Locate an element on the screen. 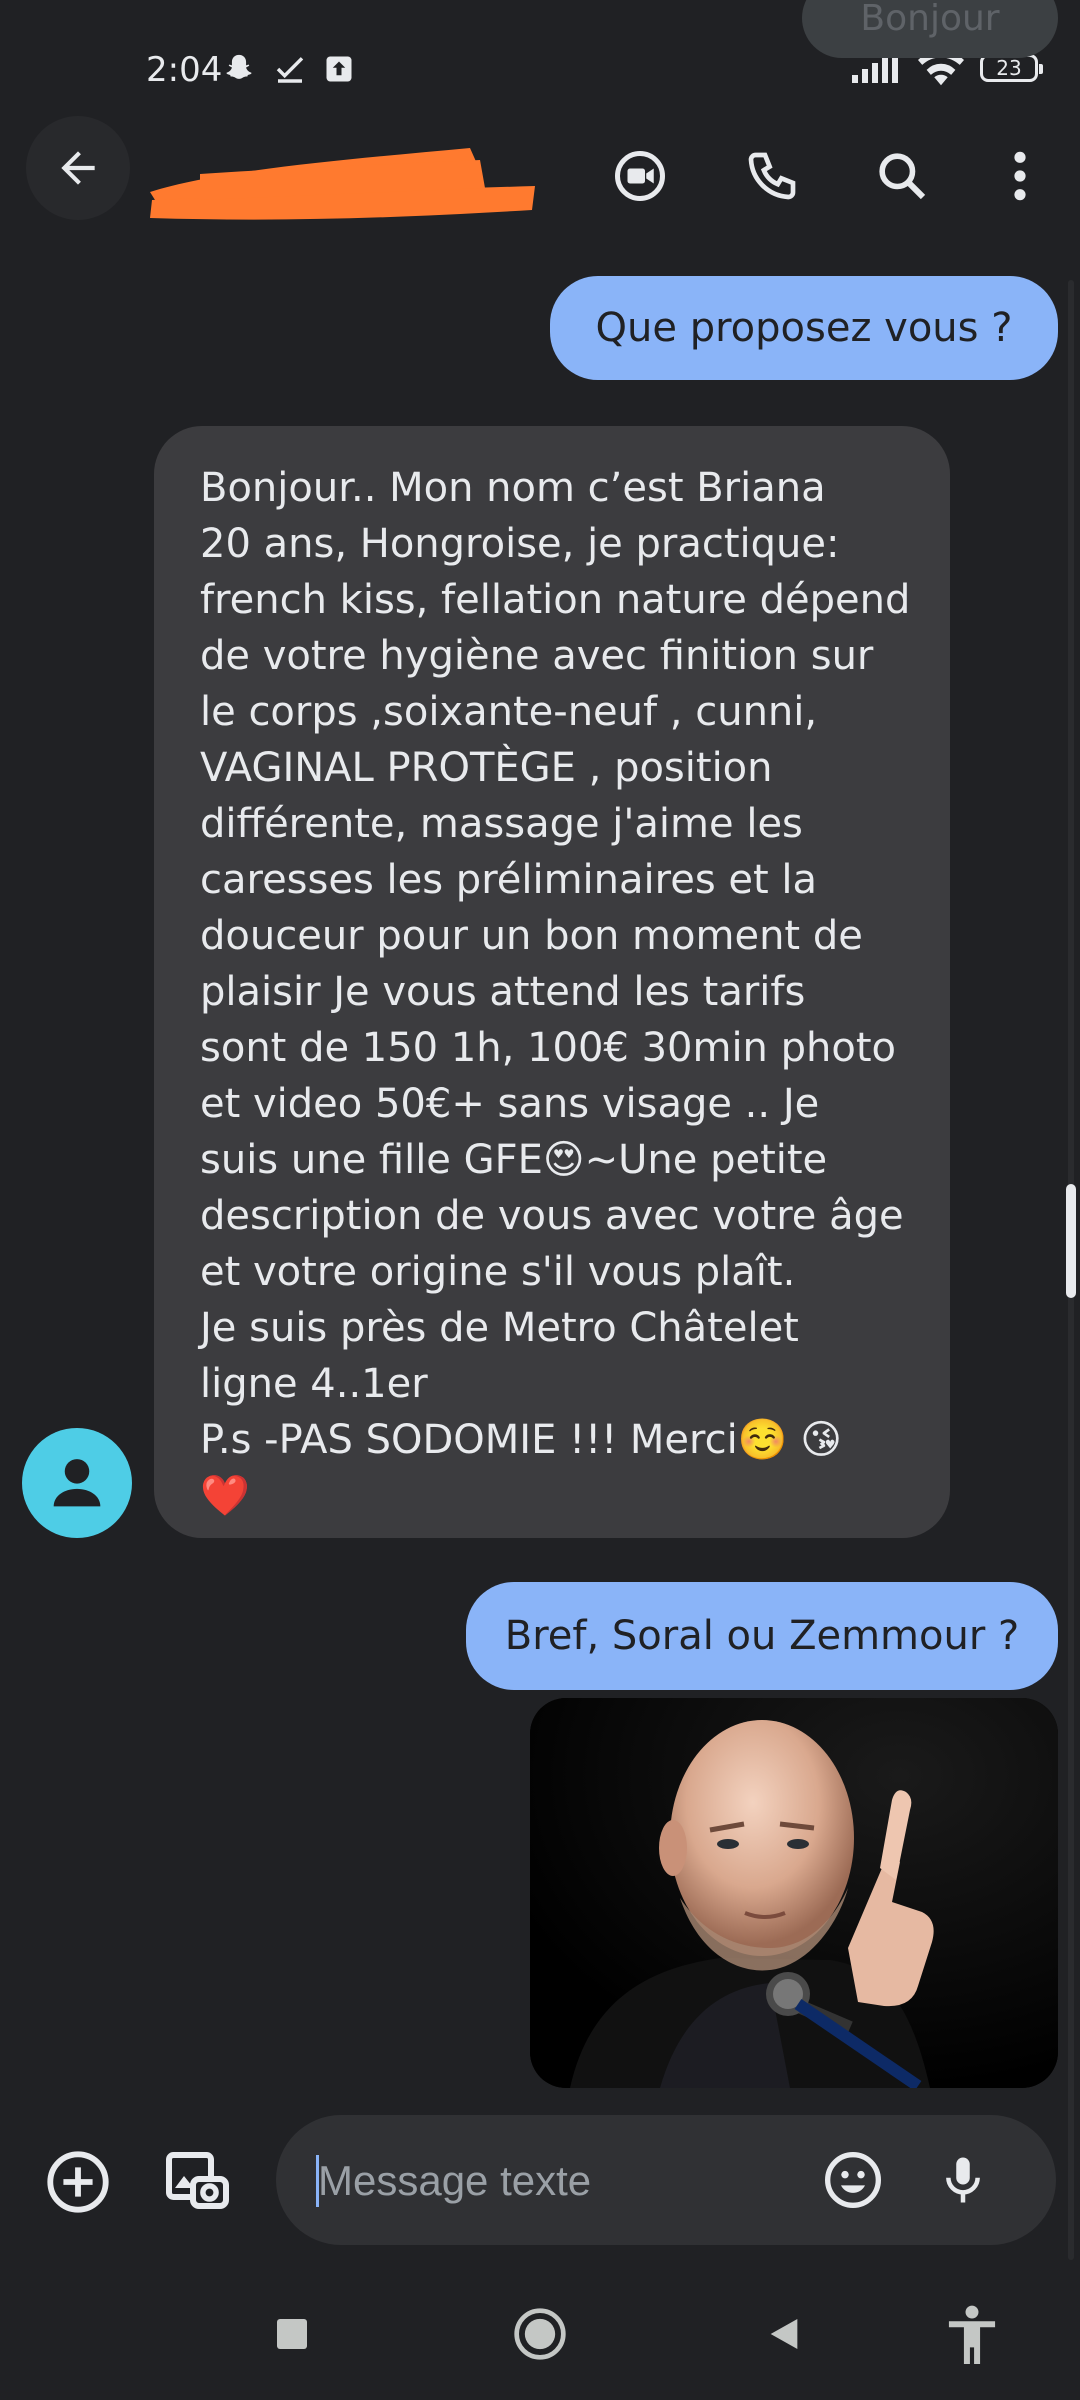 This screenshot has width=1080, height=2400. message-line: douceur pour un bon moment de is located at coordinates (531, 936).